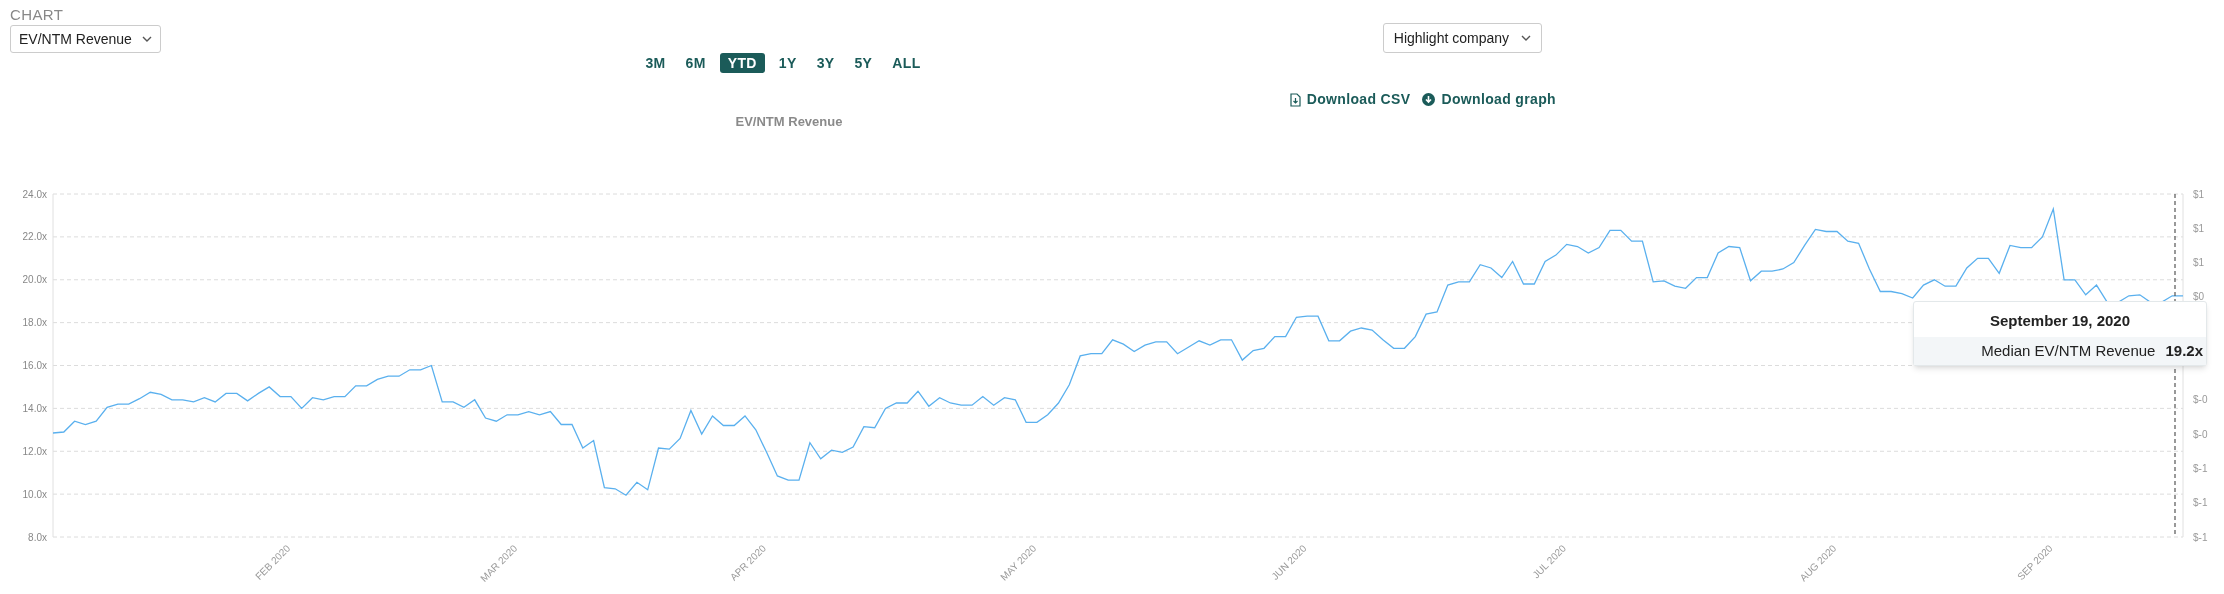 This screenshot has height=594, width=2224. I want to click on download-link: Download CSV, so click(1350, 99).